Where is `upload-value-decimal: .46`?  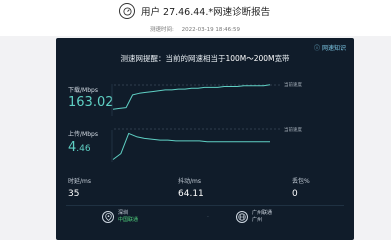 upload-value-decimal: .46 is located at coordinates (83, 149).